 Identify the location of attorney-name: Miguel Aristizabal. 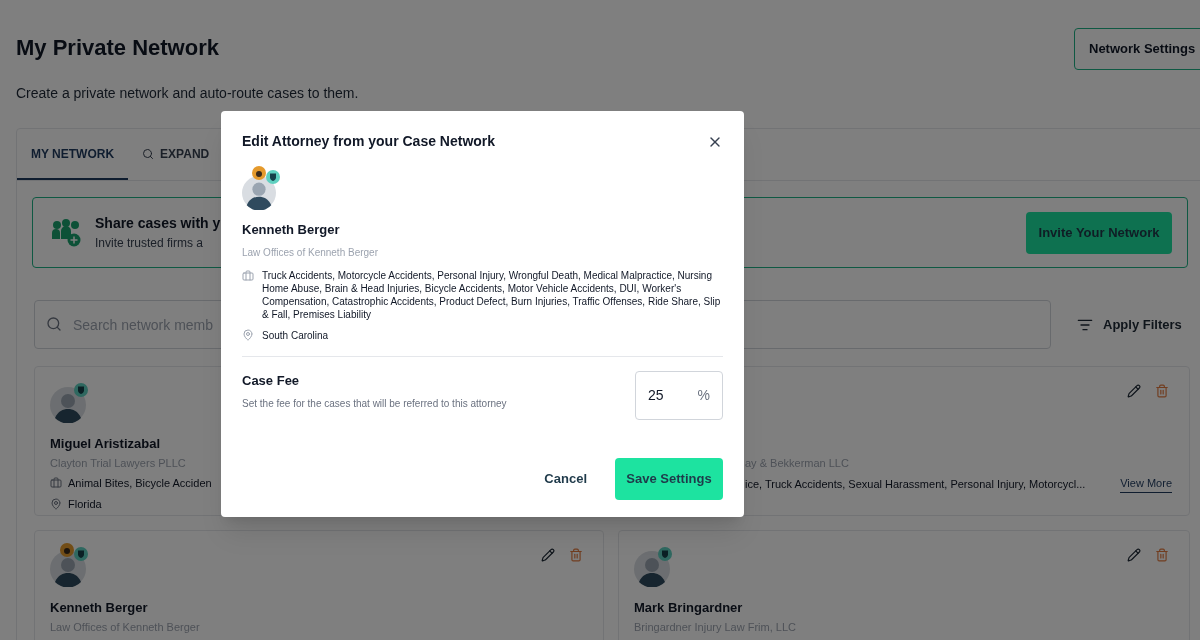
(106, 444).